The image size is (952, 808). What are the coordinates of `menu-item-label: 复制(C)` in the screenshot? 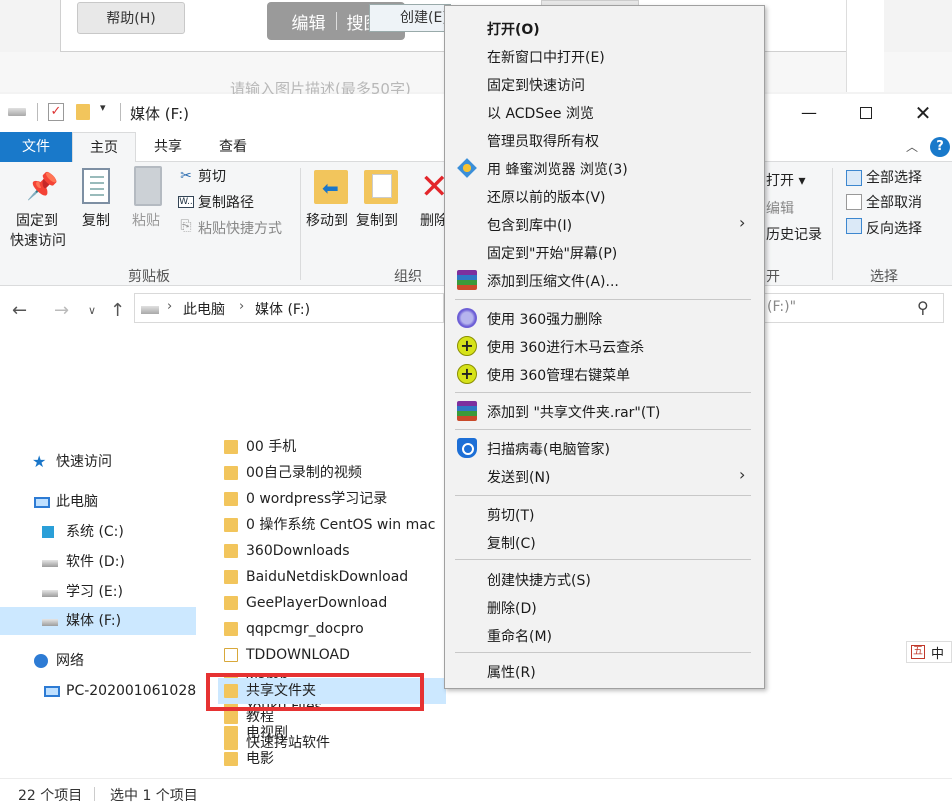 It's located at (511, 544).